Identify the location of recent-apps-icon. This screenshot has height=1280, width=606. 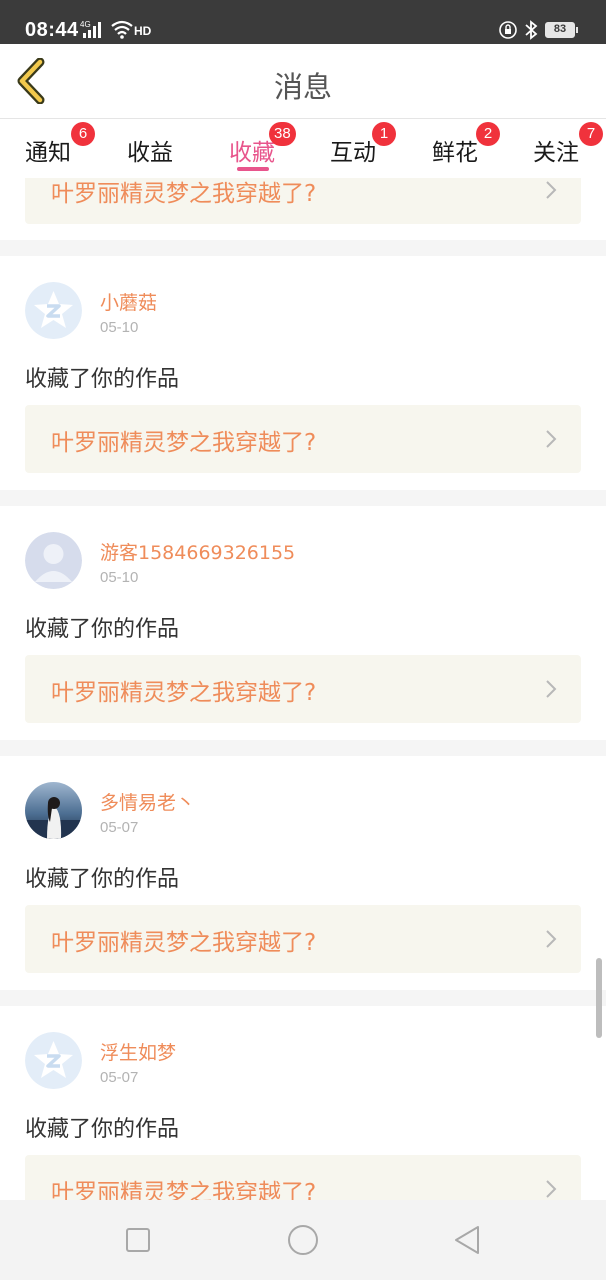
(138, 1240).